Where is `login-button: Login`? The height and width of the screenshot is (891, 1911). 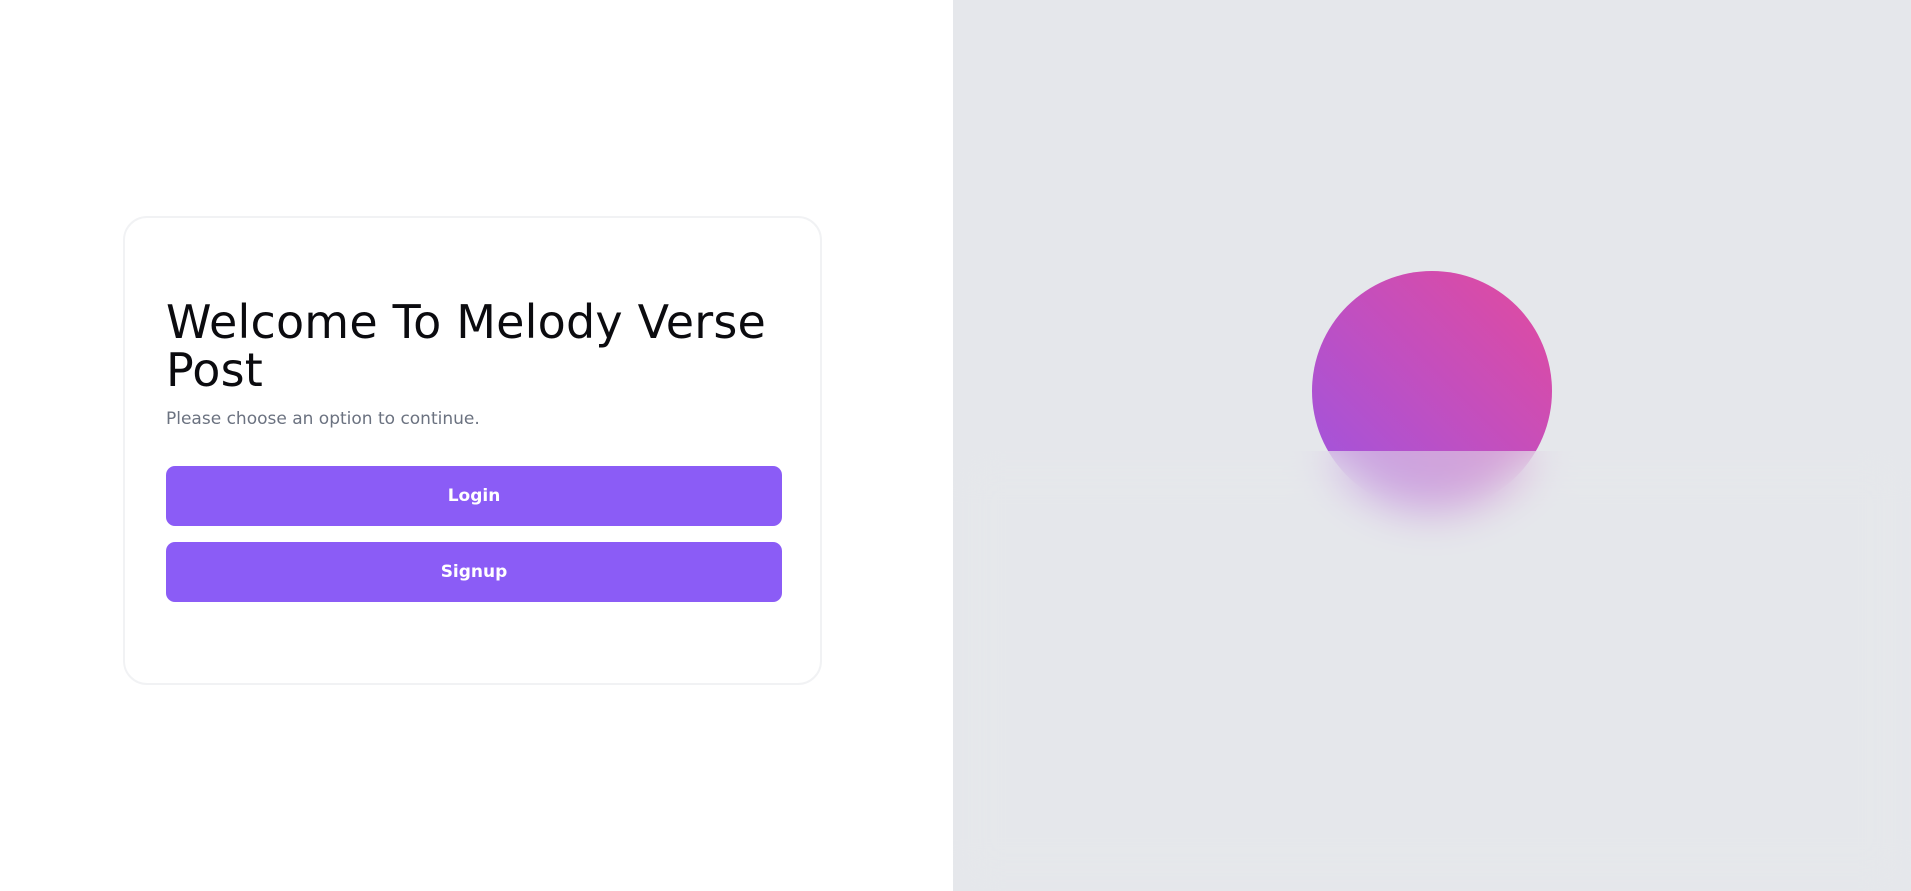
login-button: Login is located at coordinates (474, 496).